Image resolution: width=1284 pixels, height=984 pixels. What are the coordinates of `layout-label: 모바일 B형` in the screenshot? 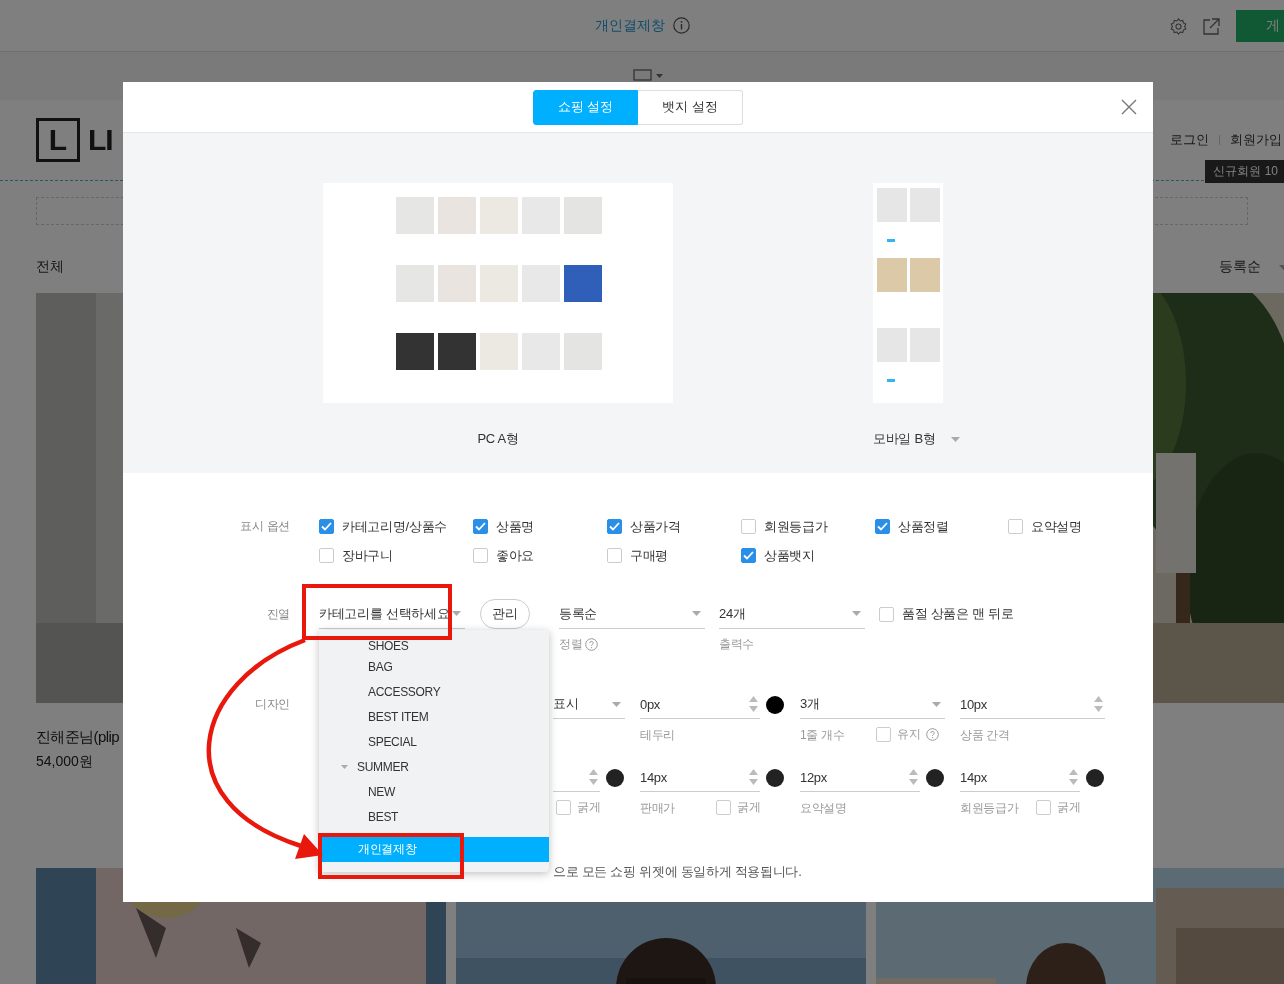 It's located at (904, 439).